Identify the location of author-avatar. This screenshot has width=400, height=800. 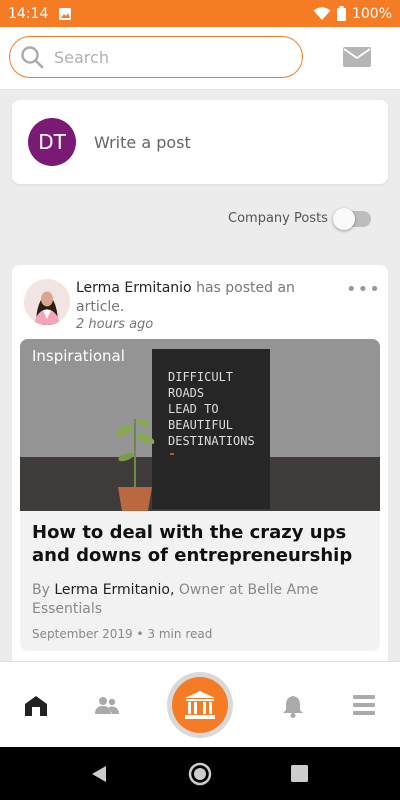
(47, 302).